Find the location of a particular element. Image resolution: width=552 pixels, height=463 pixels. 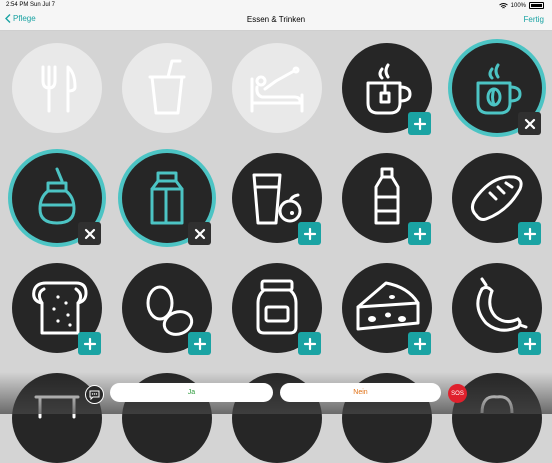

add-jam-button is located at coordinates (309, 343).